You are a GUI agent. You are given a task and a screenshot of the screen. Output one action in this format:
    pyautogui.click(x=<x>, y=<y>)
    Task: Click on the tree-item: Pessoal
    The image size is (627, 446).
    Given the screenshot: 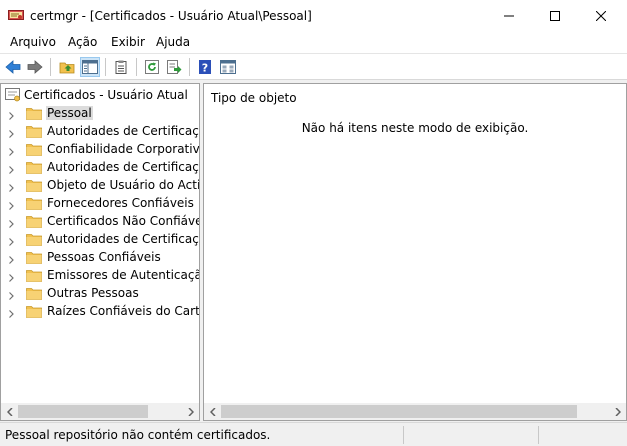 What is the action you would take?
    pyautogui.click(x=100, y=113)
    